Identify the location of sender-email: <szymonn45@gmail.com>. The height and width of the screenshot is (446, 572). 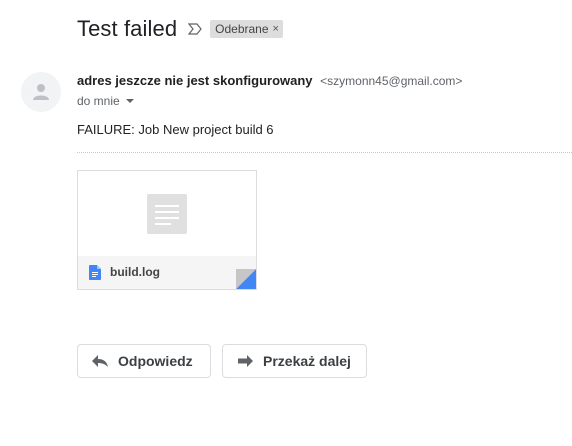
(391, 81).